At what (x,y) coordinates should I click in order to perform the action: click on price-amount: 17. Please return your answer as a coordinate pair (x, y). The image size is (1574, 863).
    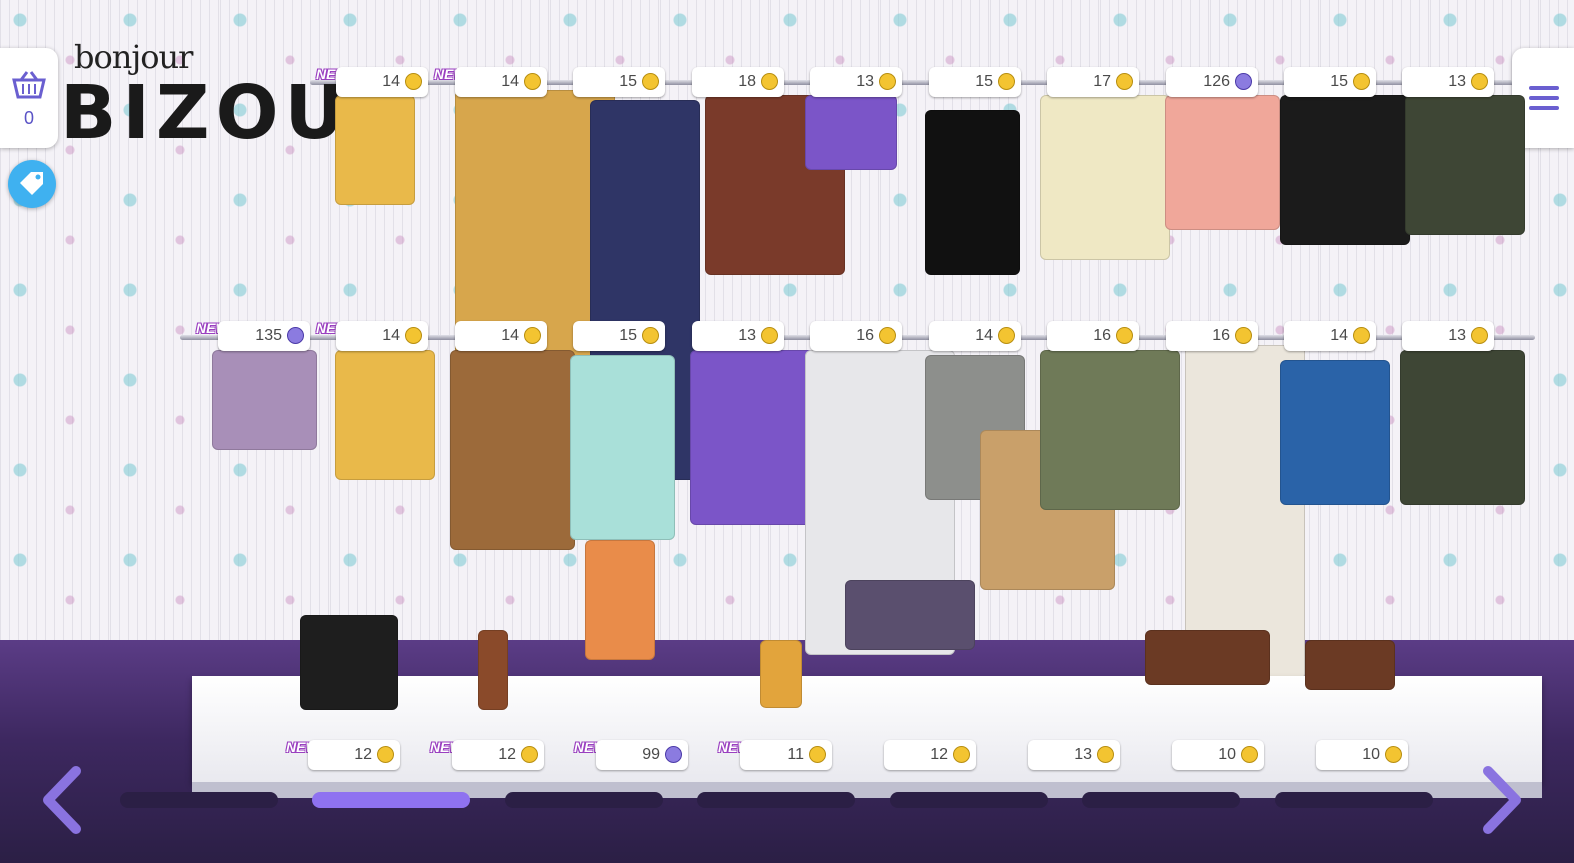
    Looking at the image, I should click on (1102, 81).